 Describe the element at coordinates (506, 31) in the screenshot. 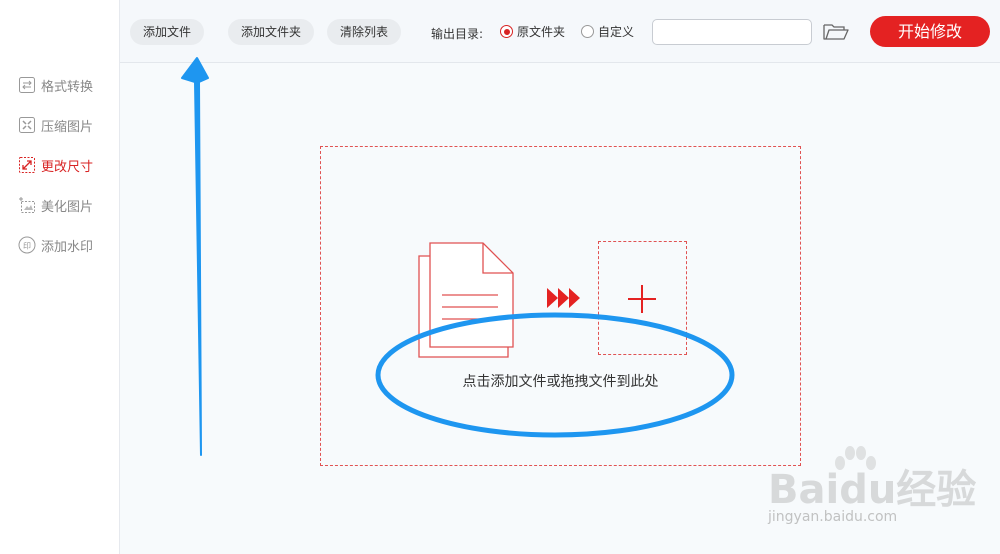

I see `radio-checked-icon` at that location.